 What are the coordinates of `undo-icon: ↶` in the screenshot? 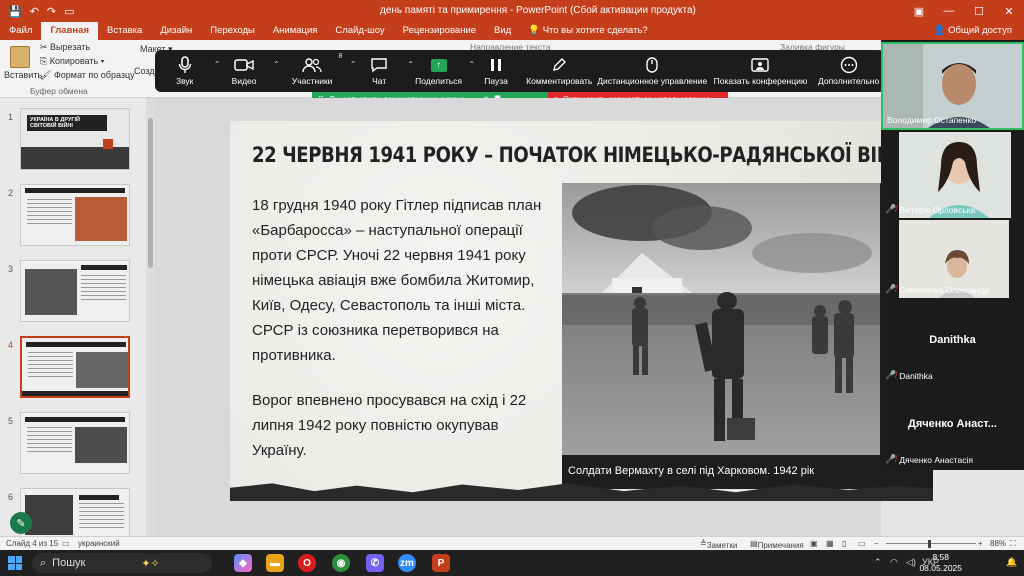 It's located at (34, 11).